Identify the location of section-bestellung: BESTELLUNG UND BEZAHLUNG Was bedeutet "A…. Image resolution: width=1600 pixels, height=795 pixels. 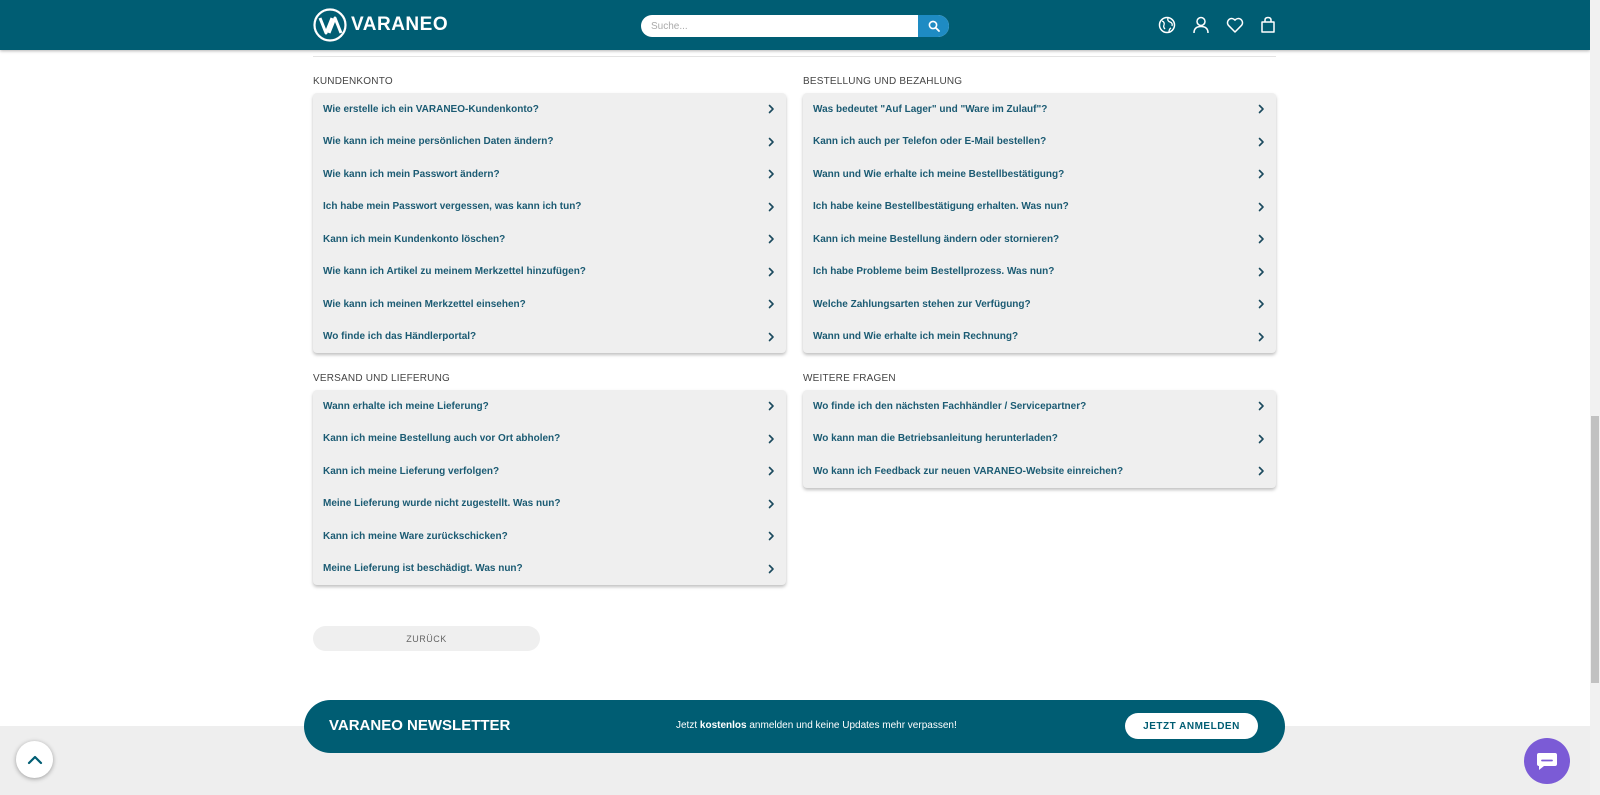
(1039, 214).